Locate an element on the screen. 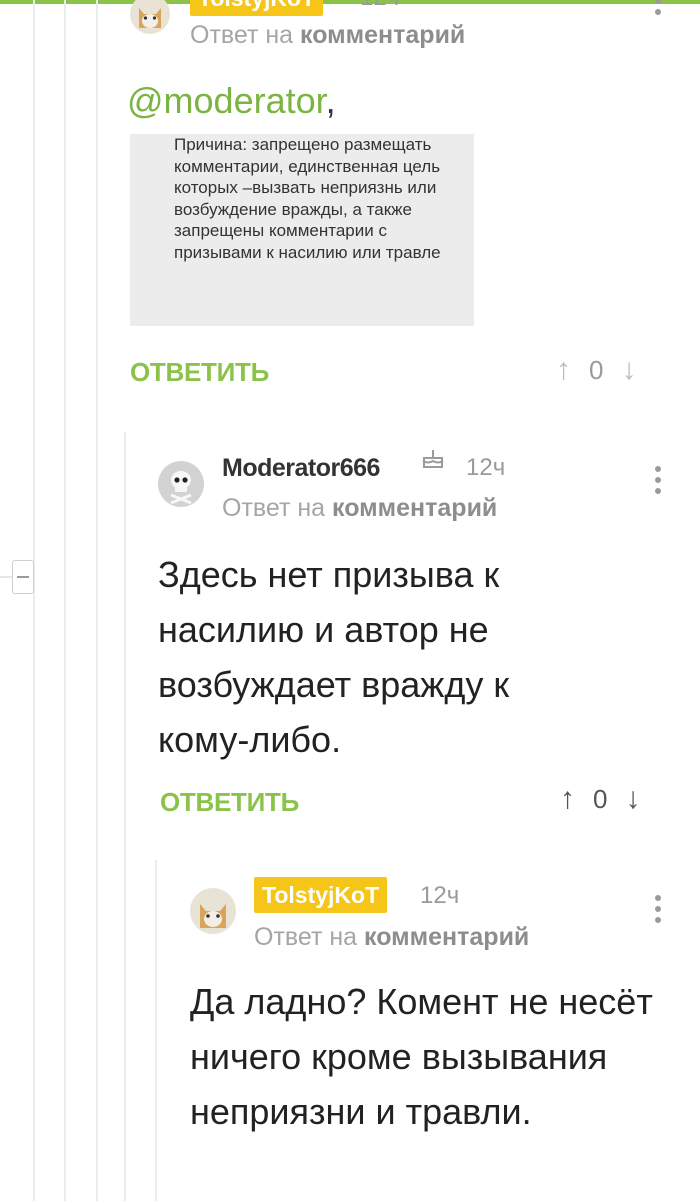 The width and height of the screenshot is (700, 1201). mention: @moderator, is located at coordinates (231, 101).